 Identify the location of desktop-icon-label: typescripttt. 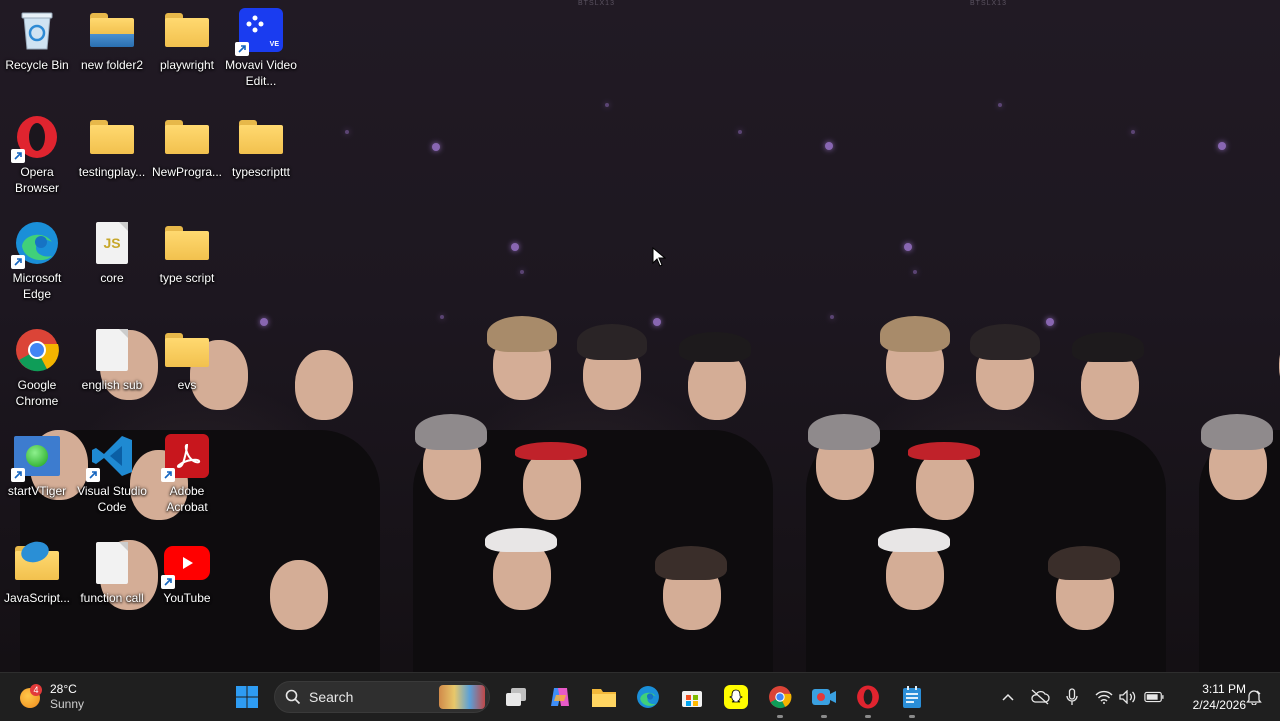
(261, 172).